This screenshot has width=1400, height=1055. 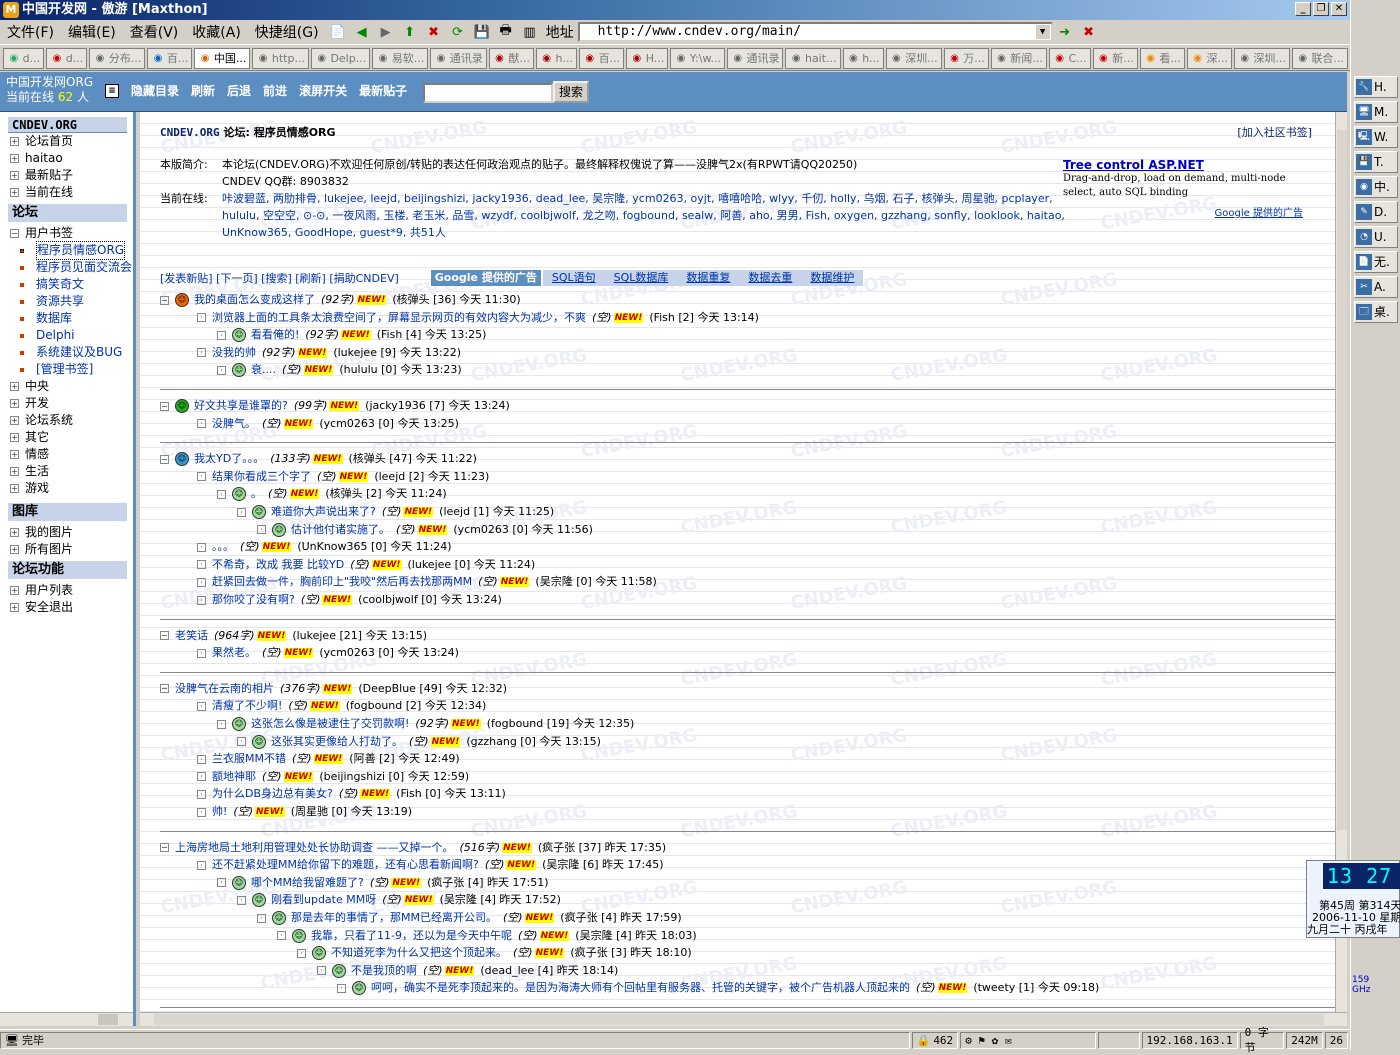 I want to click on post-title: 不是我顶的啊, so click(x=384, y=971).